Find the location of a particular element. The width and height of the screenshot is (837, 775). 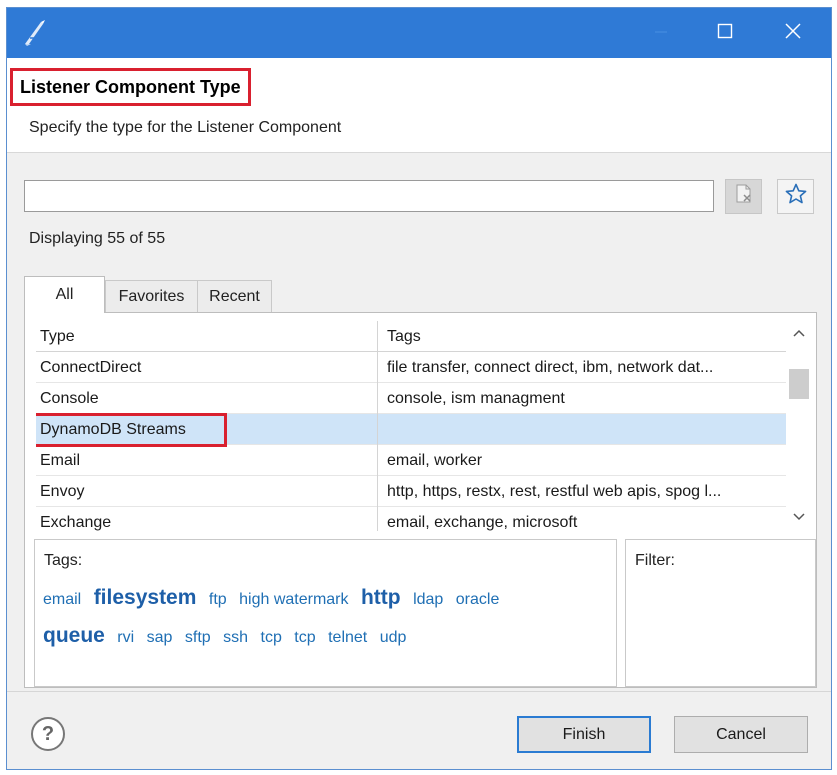

tag-link: sftp is located at coordinates (198, 638).